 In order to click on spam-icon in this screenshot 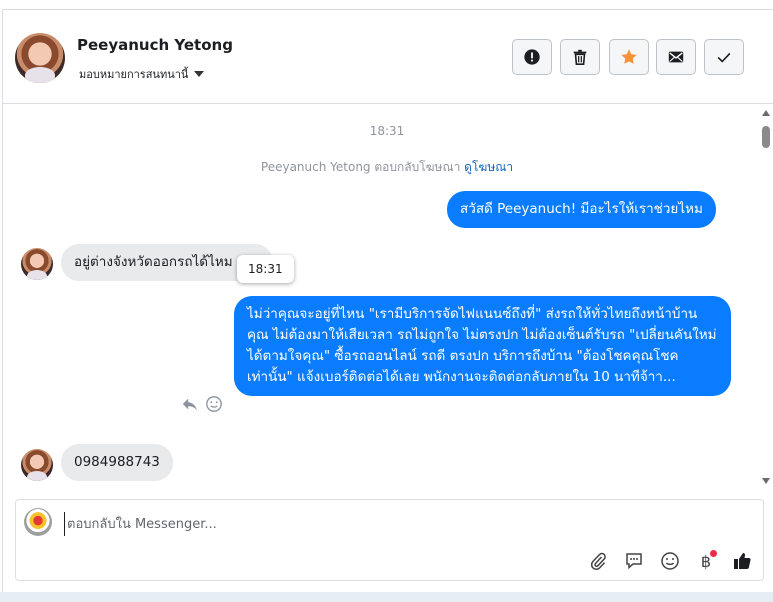, I will do `click(532, 57)`.